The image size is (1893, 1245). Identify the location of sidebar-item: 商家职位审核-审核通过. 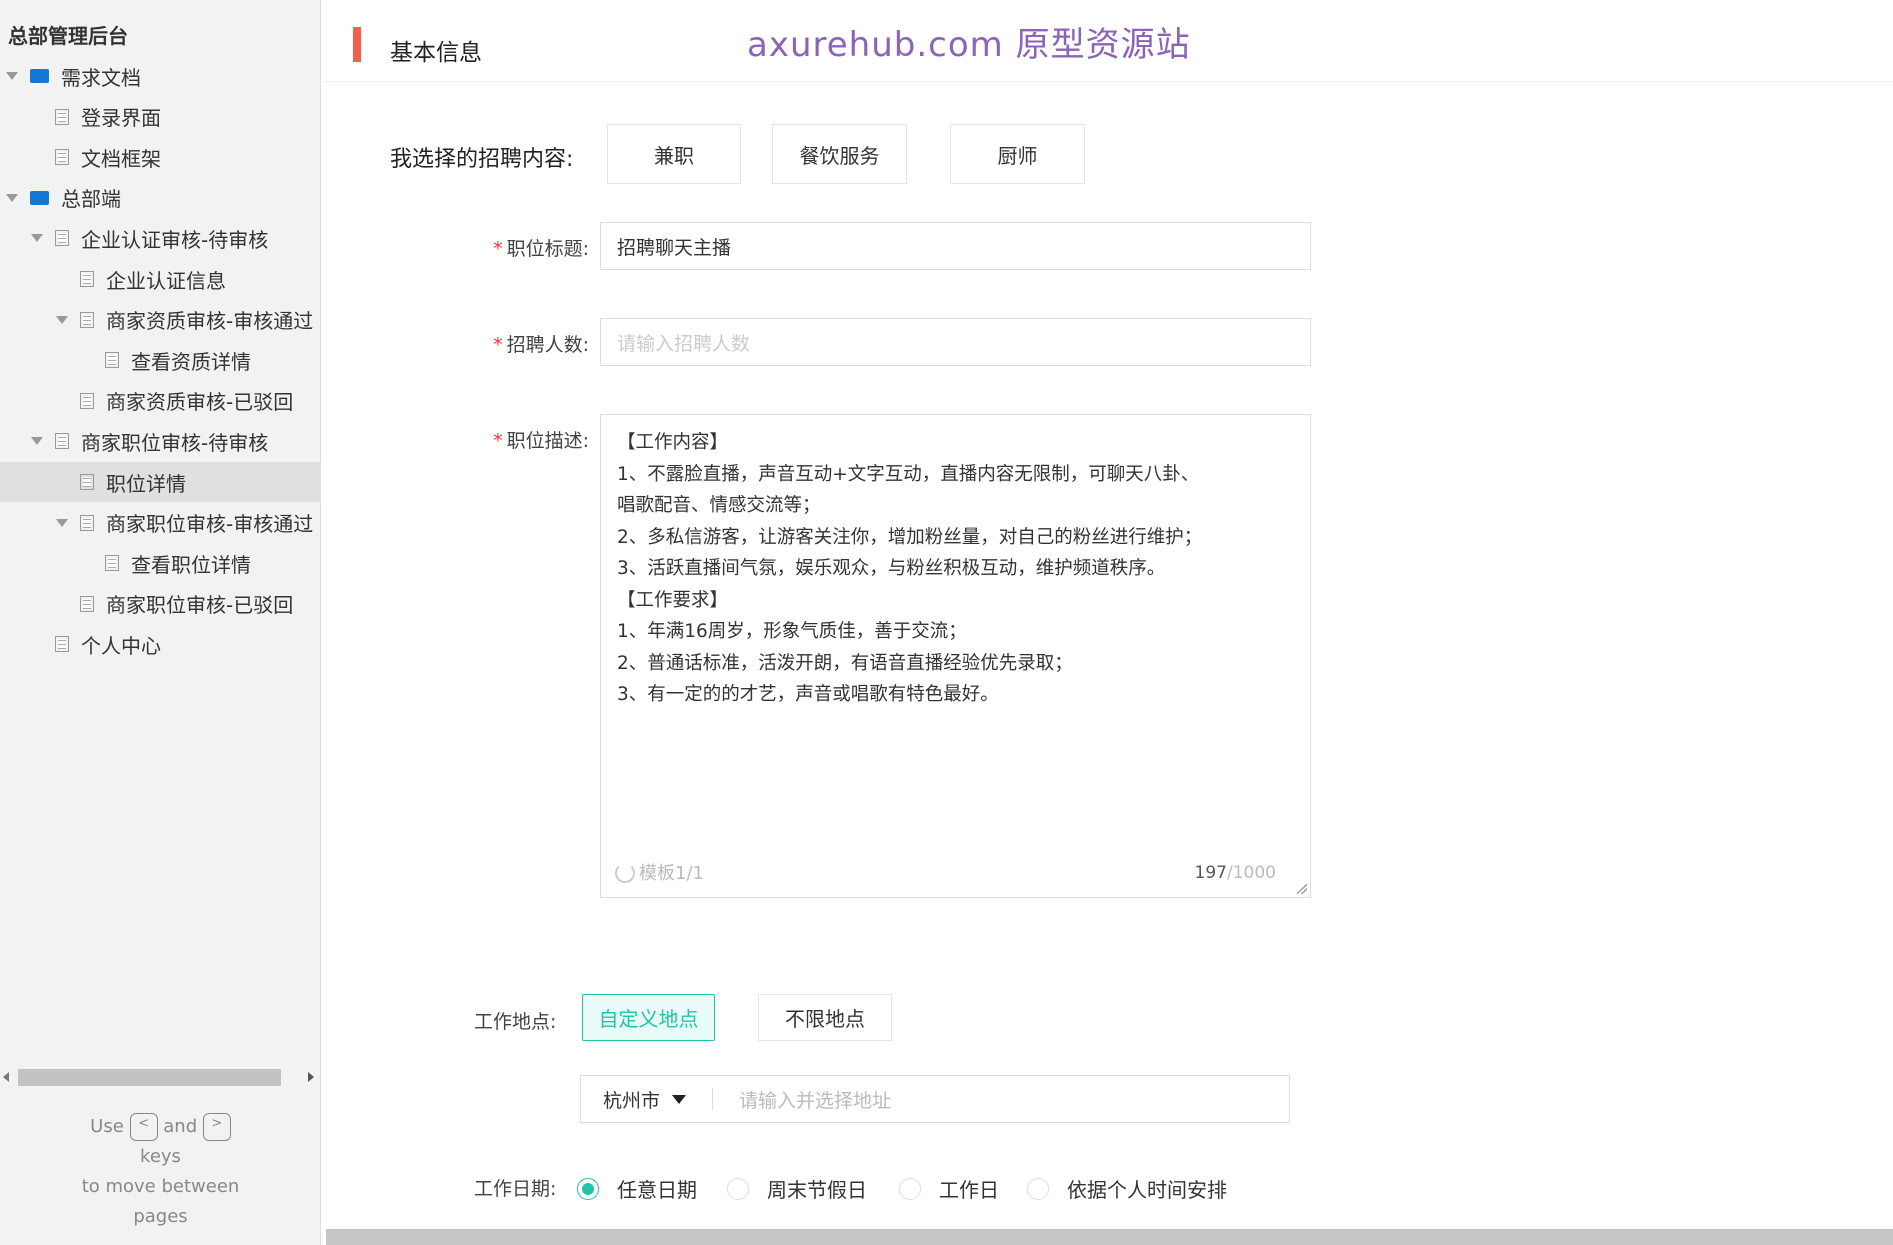
(160, 523).